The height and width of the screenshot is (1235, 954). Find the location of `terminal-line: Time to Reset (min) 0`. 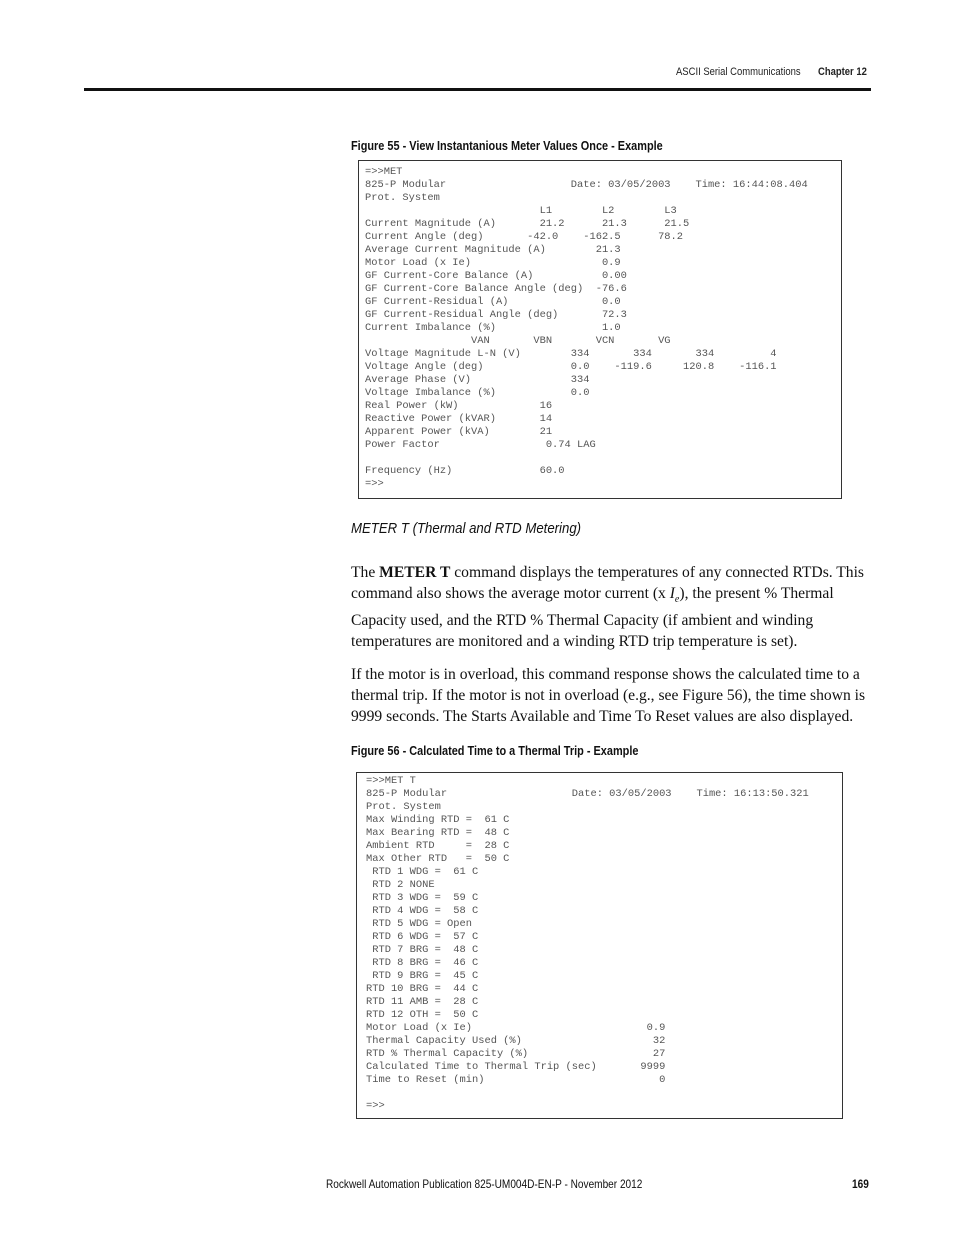

terminal-line: Time to Reset (min) 0 is located at coordinates (516, 1080).